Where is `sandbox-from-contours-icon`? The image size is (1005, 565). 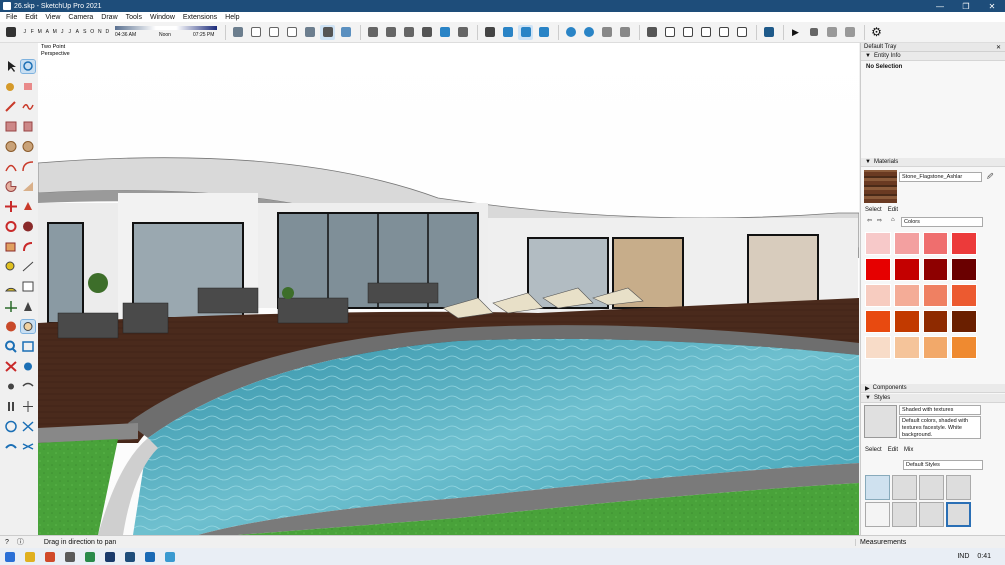 sandbox-from-contours-icon is located at coordinates (11, 426).